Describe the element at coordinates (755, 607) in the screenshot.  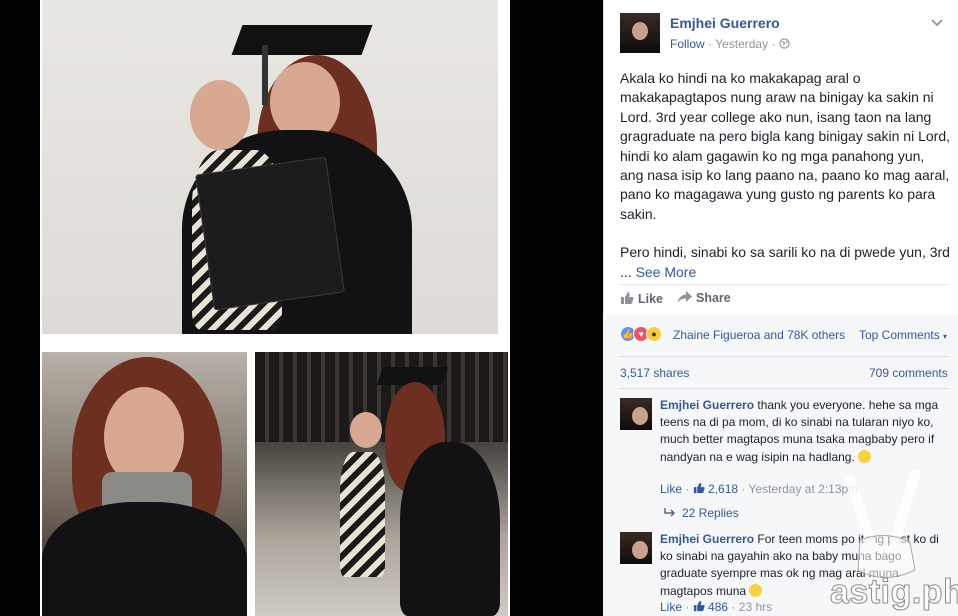
I see `comment-timestamp: 23 hrs` at that location.